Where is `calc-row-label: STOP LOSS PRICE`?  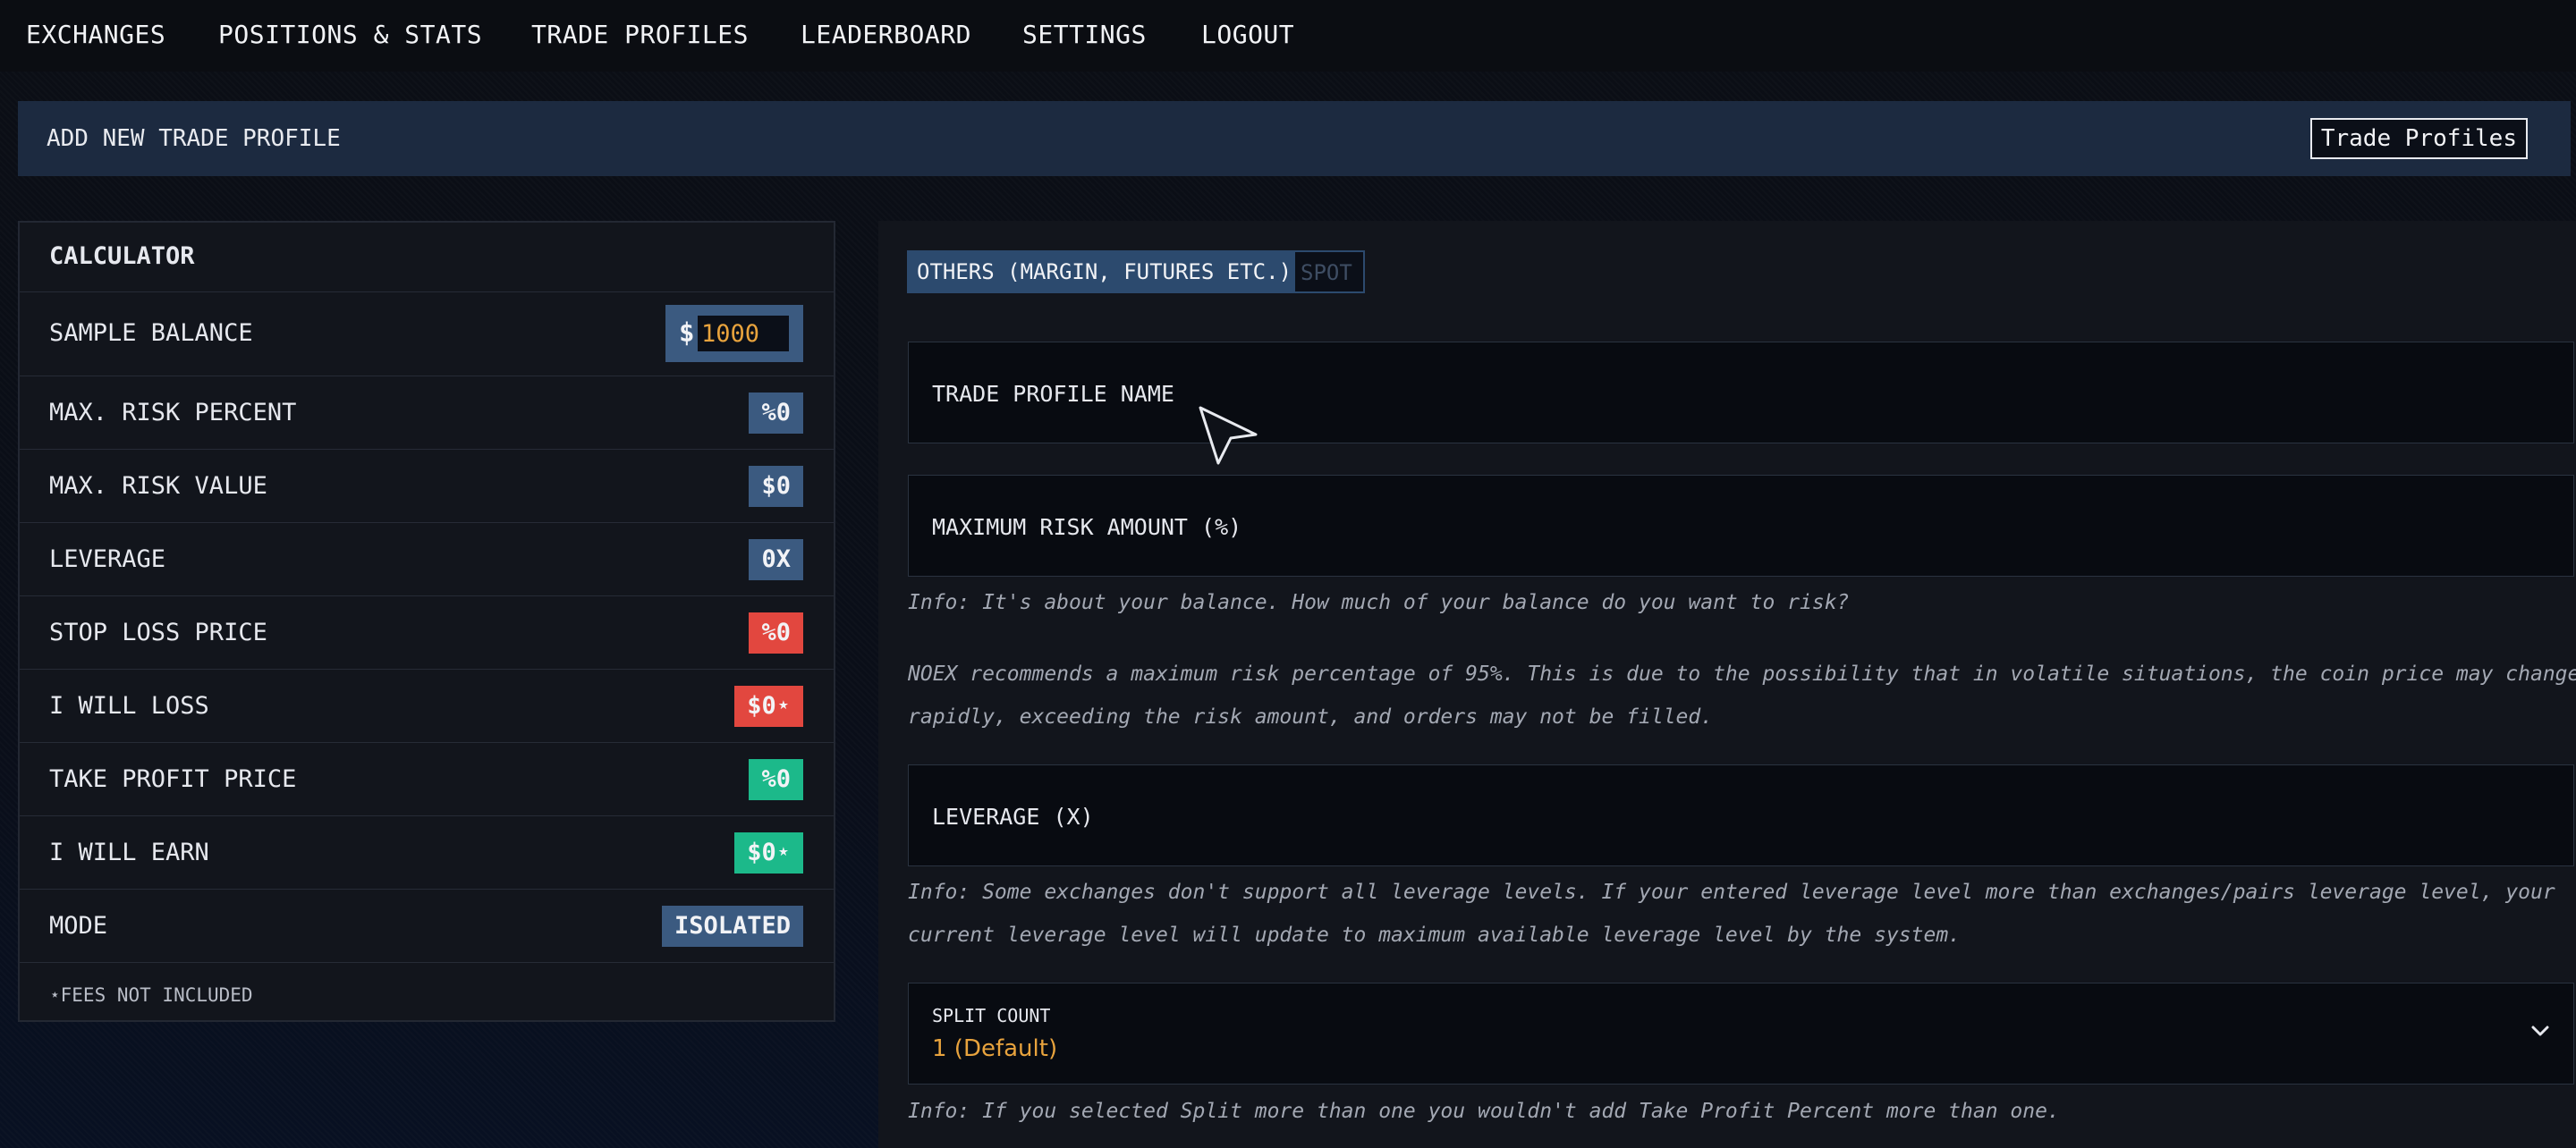 calc-row-label: STOP LOSS PRICE is located at coordinates (158, 632).